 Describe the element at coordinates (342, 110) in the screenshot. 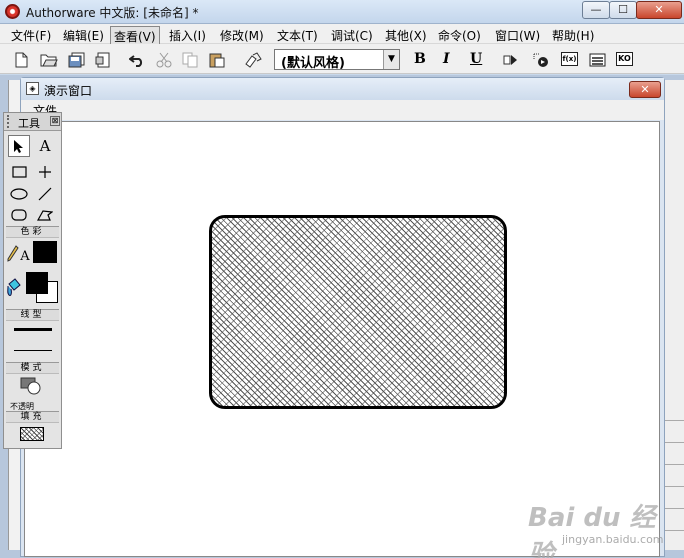

I see `presentation-menu-bar: 文件` at that location.